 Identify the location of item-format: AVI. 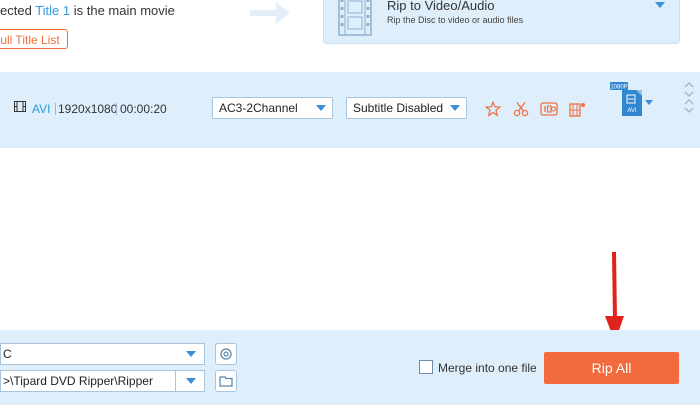
(41, 109).